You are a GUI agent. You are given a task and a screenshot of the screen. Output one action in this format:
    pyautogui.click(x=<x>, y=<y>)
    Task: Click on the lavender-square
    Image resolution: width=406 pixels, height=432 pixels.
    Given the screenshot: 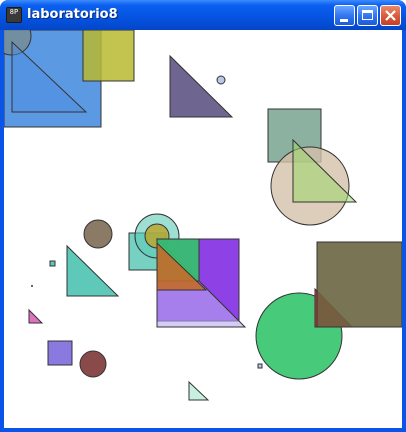 What is the action you would take?
    pyautogui.click(x=60, y=353)
    